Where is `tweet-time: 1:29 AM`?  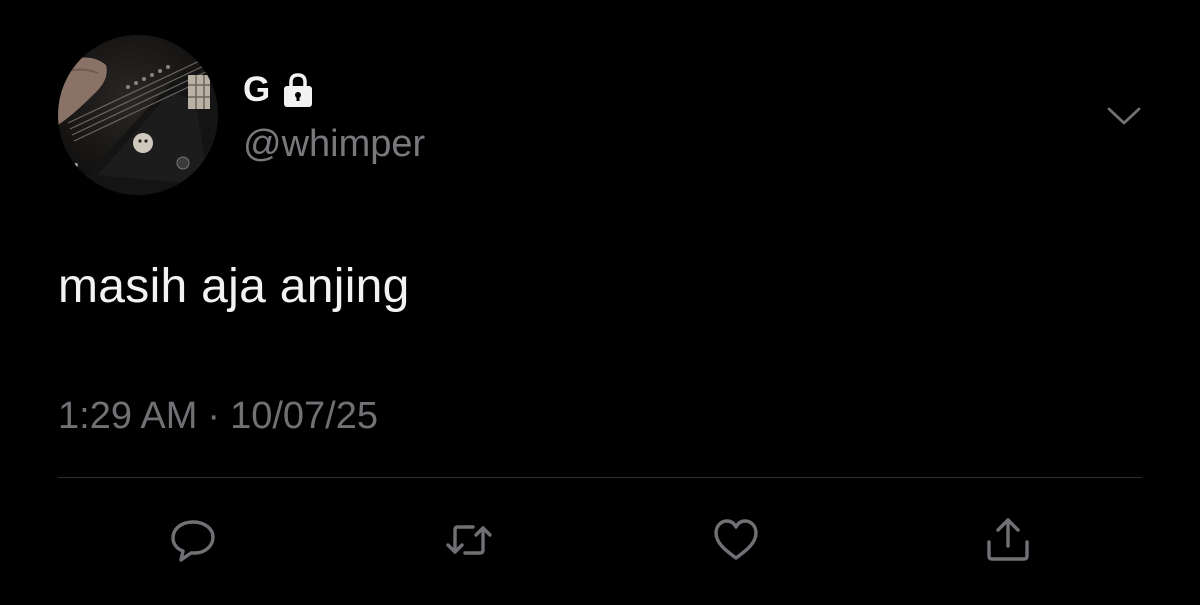
tweet-time: 1:29 AM is located at coordinates (128, 416).